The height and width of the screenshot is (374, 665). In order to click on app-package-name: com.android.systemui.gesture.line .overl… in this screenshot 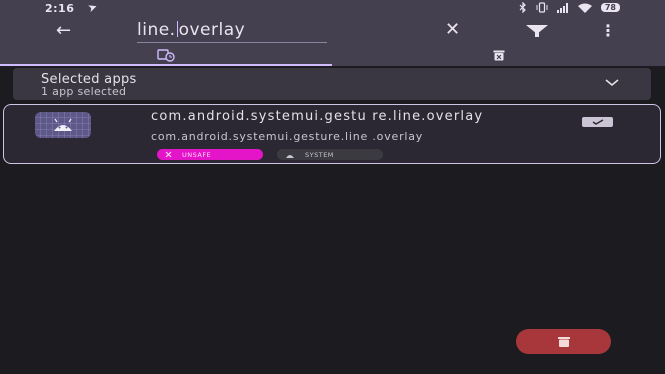, I will do `click(287, 136)`.